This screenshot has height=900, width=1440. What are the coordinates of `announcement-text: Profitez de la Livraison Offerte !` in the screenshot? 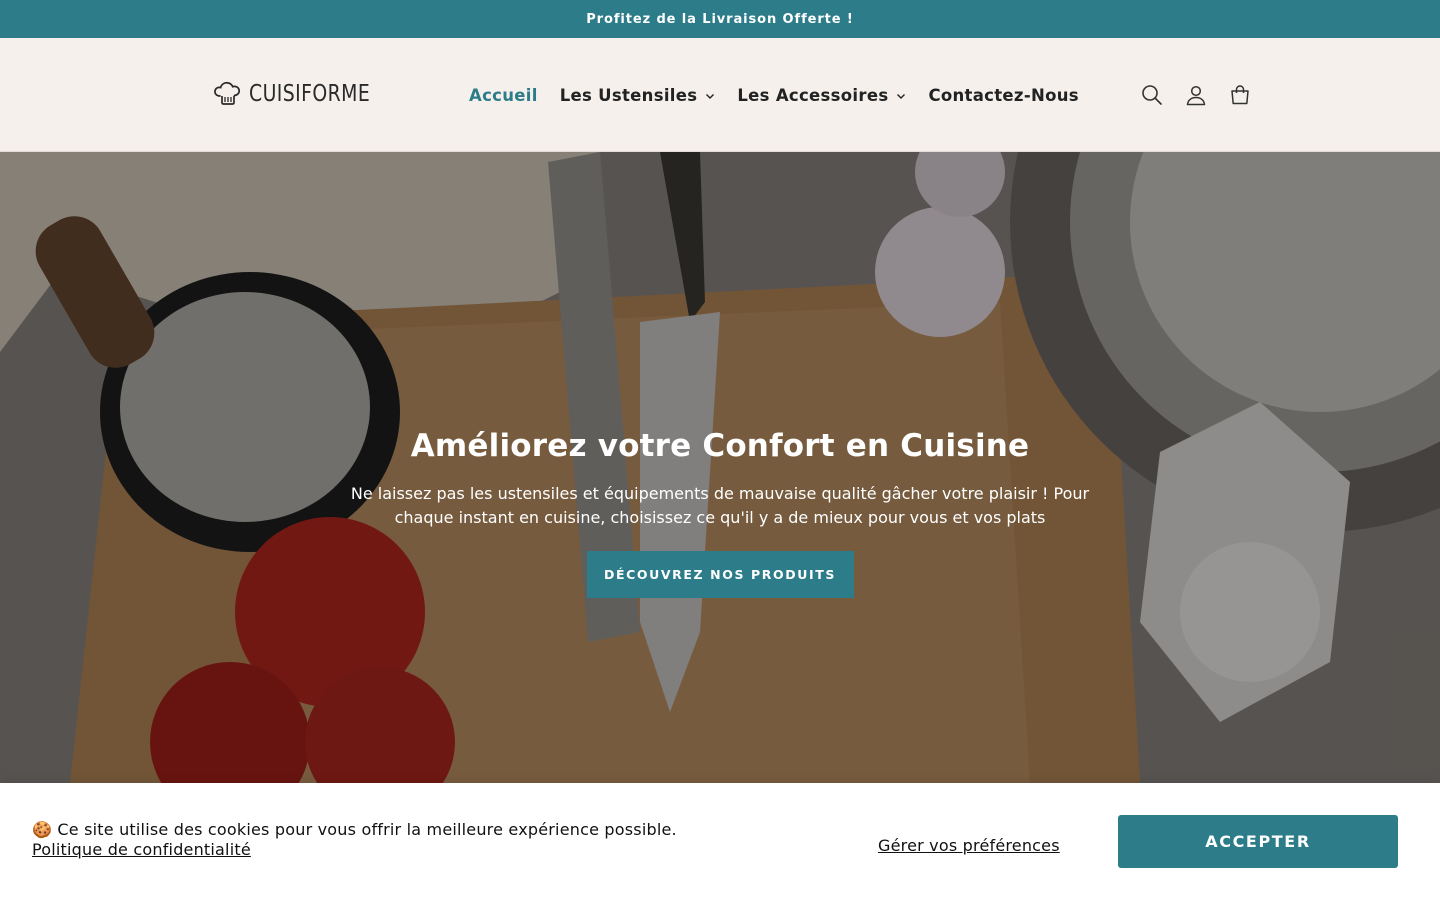 It's located at (720, 19).